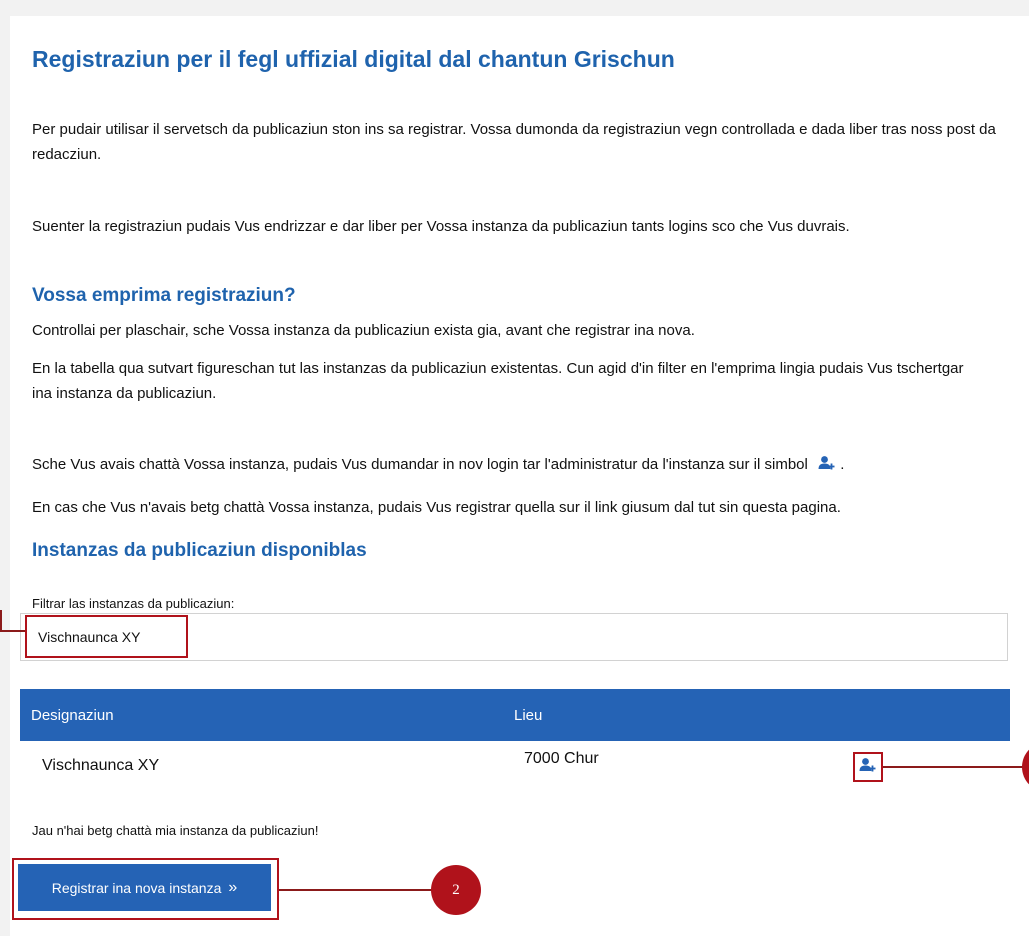 Image resolution: width=1029 pixels, height=936 pixels. I want to click on register-new-instance-button: Registrar ina nova instanza », so click(144, 887).